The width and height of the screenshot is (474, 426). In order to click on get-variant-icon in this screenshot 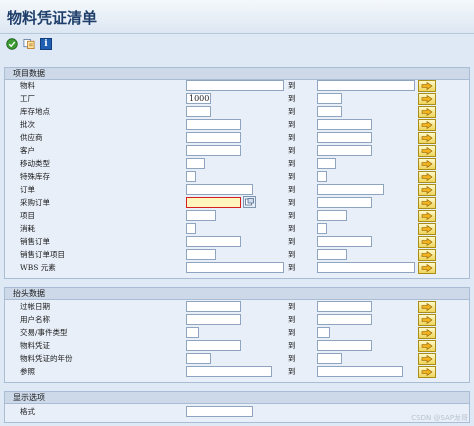, I will do `click(29, 44)`.